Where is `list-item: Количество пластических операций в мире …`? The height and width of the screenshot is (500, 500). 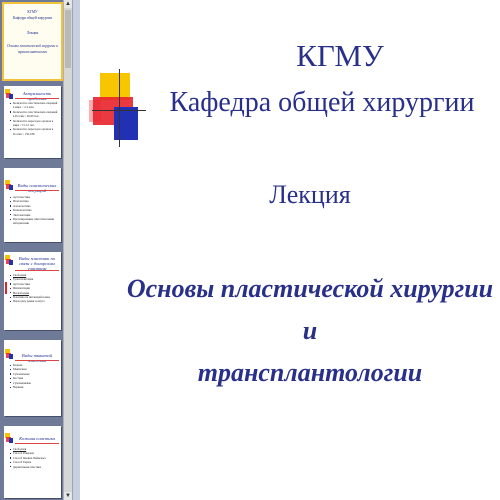
list-item: Количество пластических операций в мире … is located at coordinates (34, 105).